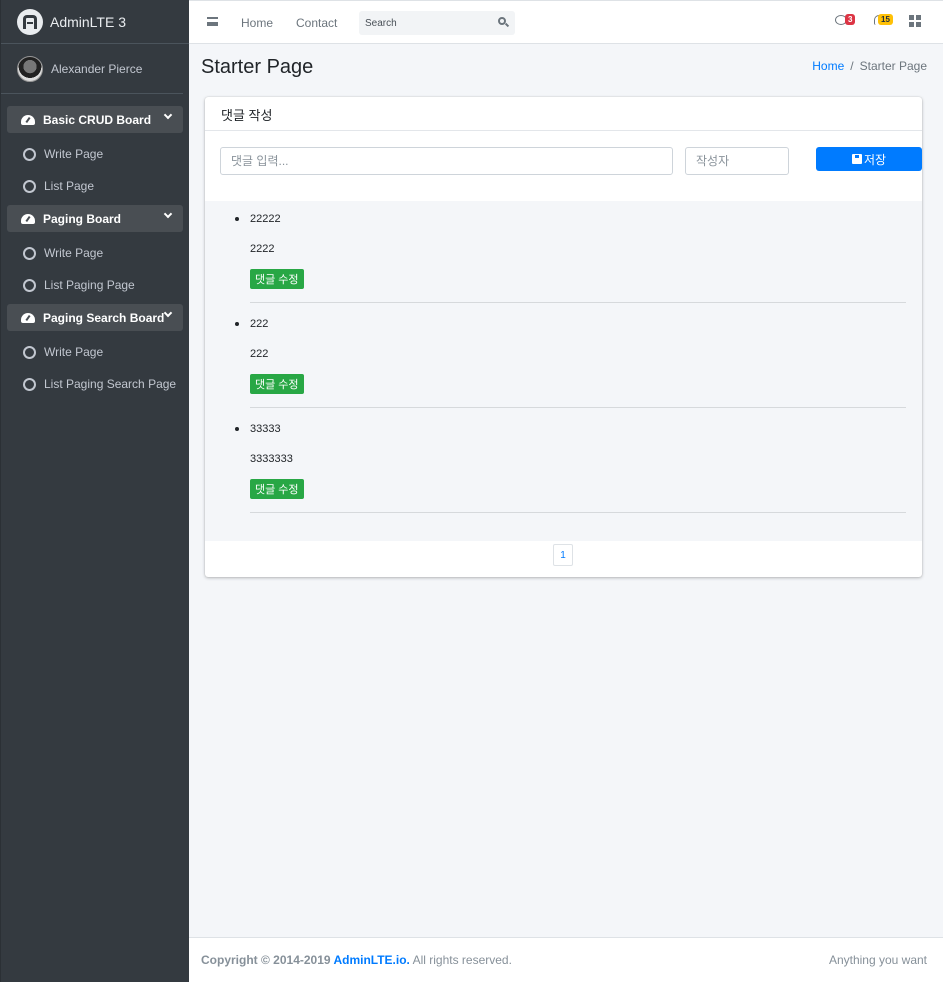  Describe the element at coordinates (460, 960) in the screenshot. I see `copyright-suffix: All rights reserved.` at that location.